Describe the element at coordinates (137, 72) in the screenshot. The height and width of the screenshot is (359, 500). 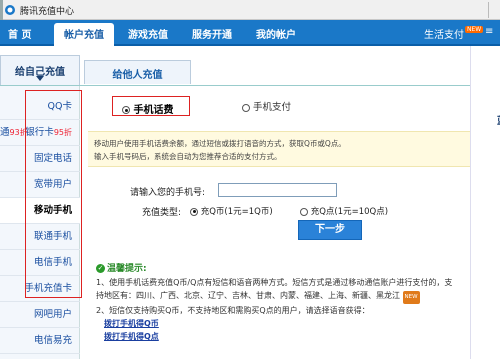
I see `tab-others-recharge: 给他人充值` at that location.